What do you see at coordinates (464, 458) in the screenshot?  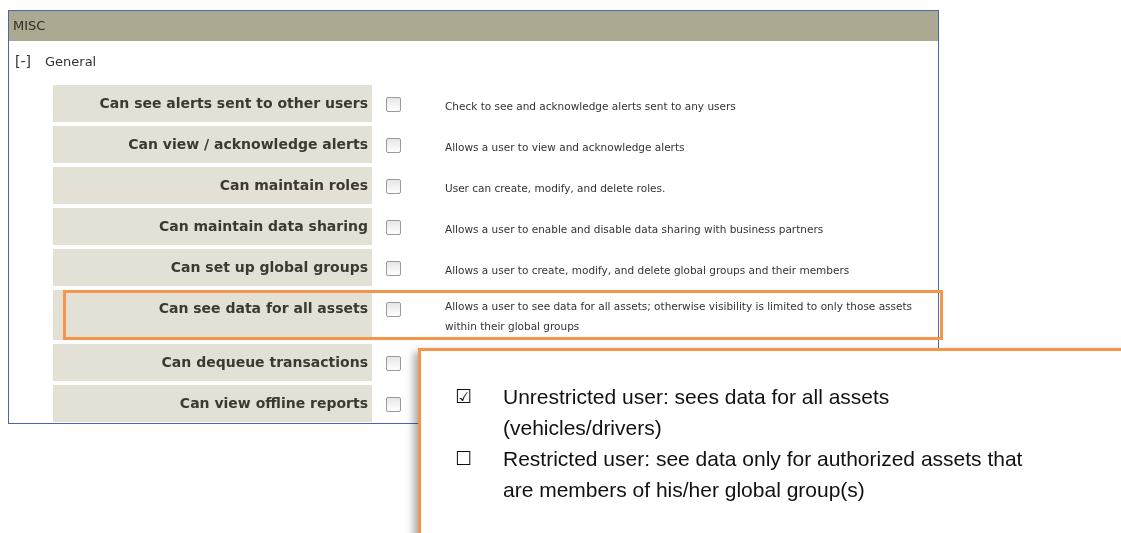 I see `checkbox-glyph: ☐` at bounding box center [464, 458].